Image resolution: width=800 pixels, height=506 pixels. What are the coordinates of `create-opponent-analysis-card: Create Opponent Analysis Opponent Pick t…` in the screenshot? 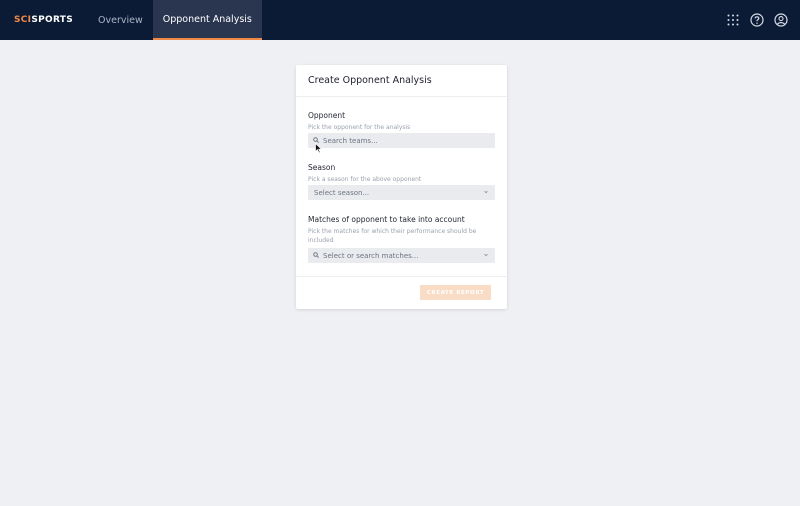 It's located at (401, 187).